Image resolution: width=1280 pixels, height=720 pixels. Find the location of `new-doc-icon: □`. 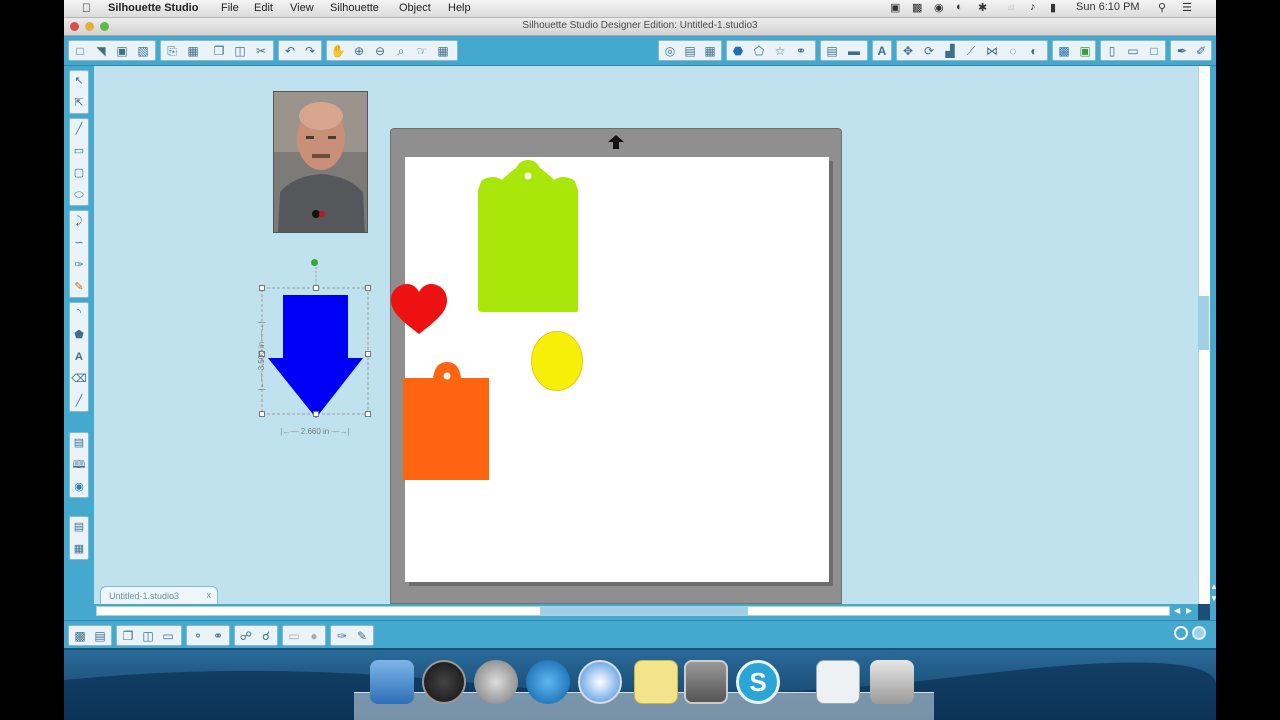

new-doc-icon: □ is located at coordinates (80, 51).